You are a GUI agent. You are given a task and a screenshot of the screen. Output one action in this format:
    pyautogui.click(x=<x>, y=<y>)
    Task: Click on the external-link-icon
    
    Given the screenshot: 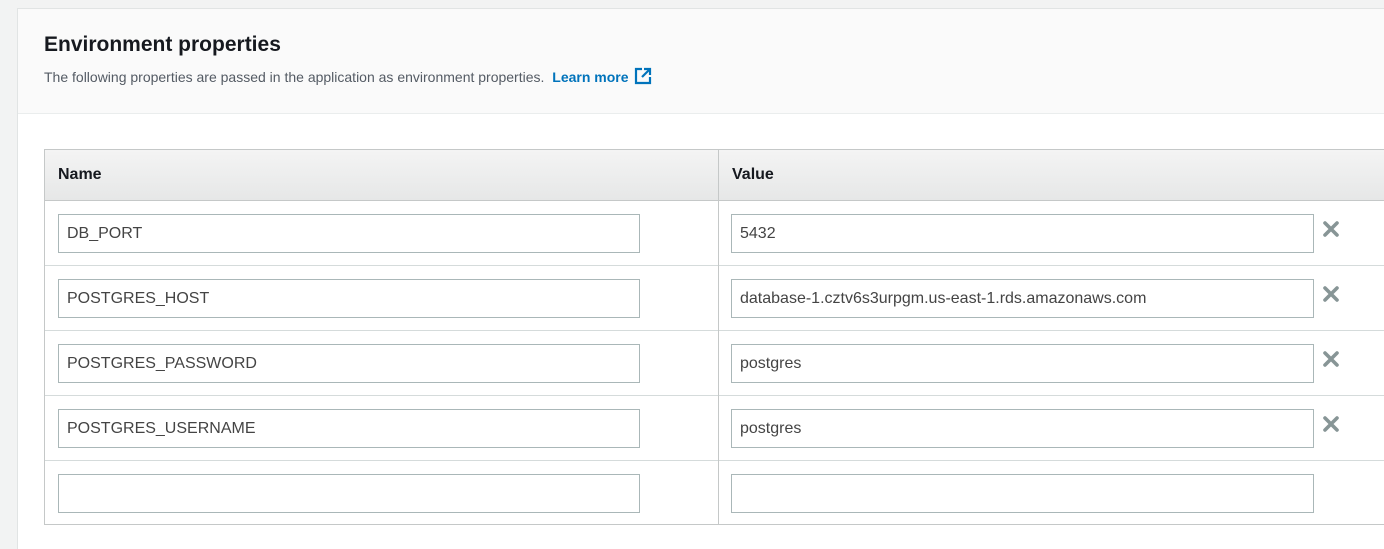 What is the action you would take?
    pyautogui.click(x=643, y=77)
    